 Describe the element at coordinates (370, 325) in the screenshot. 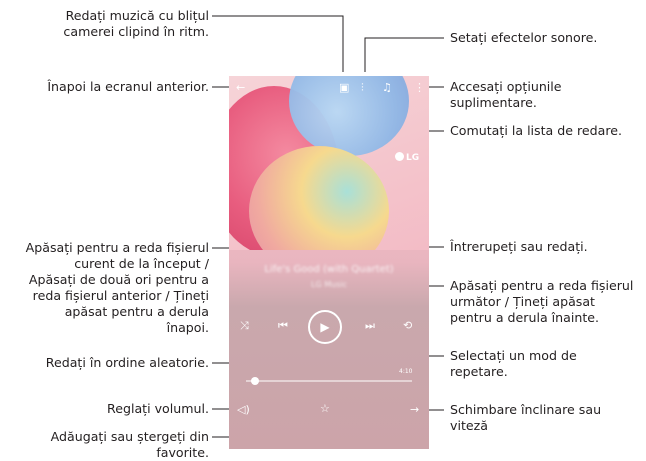

I see `next-icon: ⏭` at that location.